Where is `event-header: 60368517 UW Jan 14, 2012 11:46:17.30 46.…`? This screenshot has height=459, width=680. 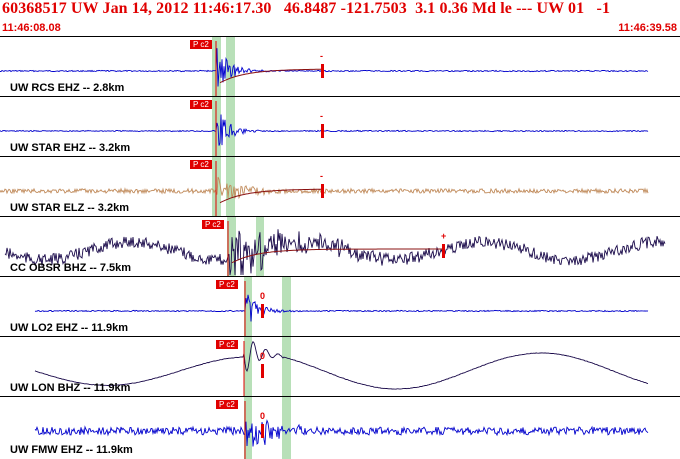
event-header: 60368517 UW Jan 14, 2012 11:46:17.30 46.… is located at coordinates (340, 18).